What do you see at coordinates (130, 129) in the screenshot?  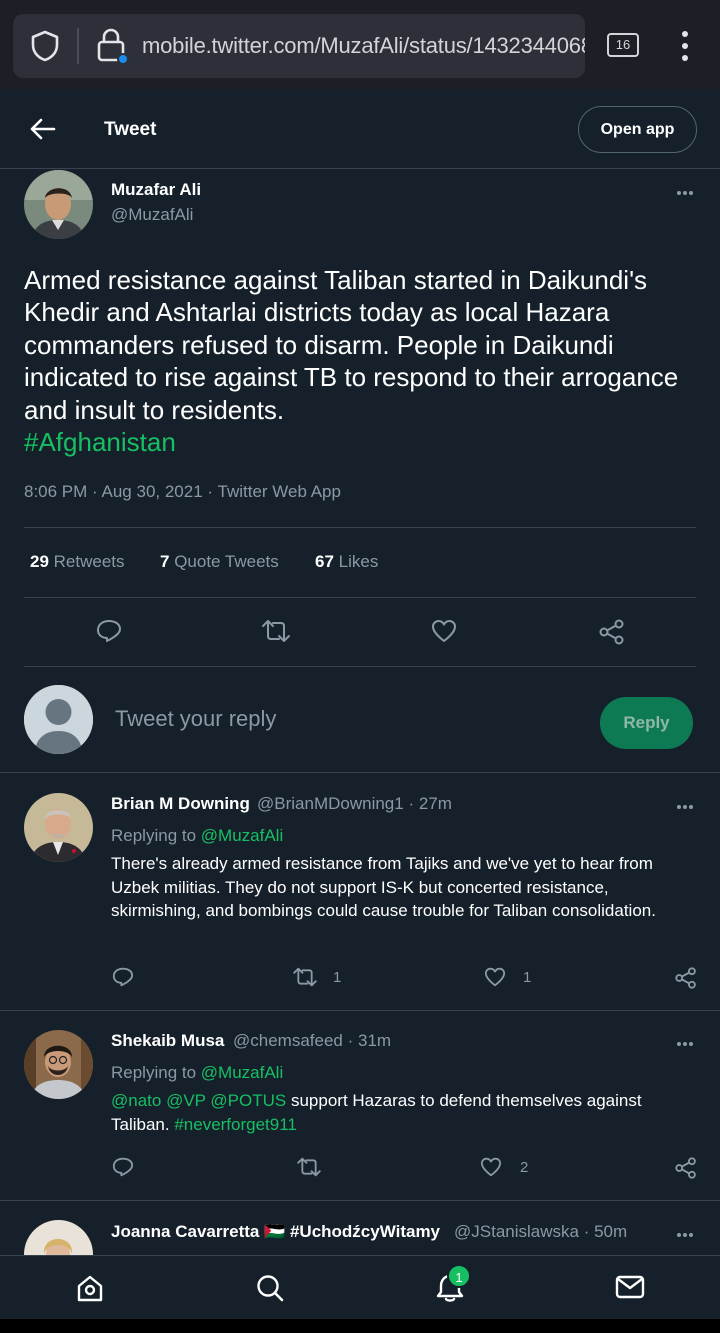 I see `page-title: Tweet` at bounding box center [130, 129].